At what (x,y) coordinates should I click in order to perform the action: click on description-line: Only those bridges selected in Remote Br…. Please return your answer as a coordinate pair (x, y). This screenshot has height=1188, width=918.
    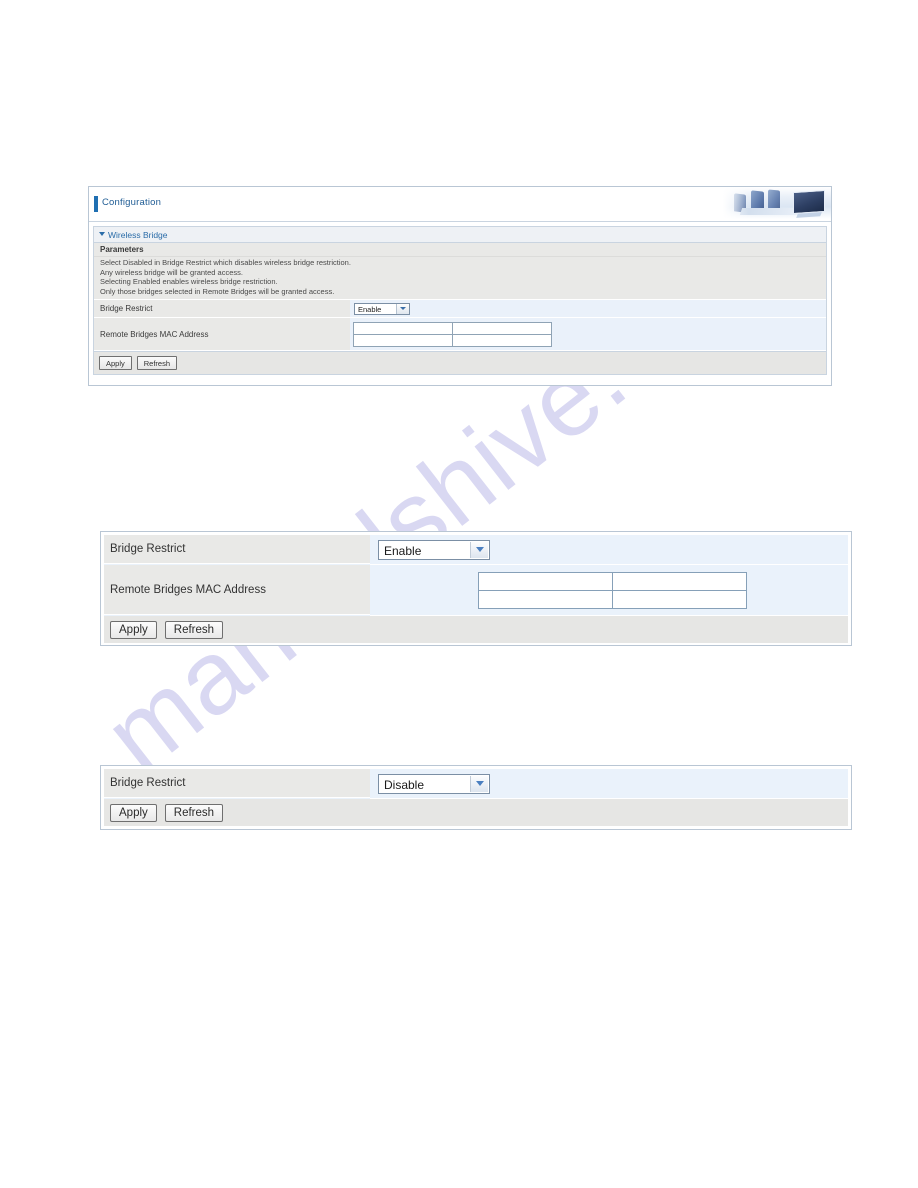
    Looking at the image, I should click on (217, 291).